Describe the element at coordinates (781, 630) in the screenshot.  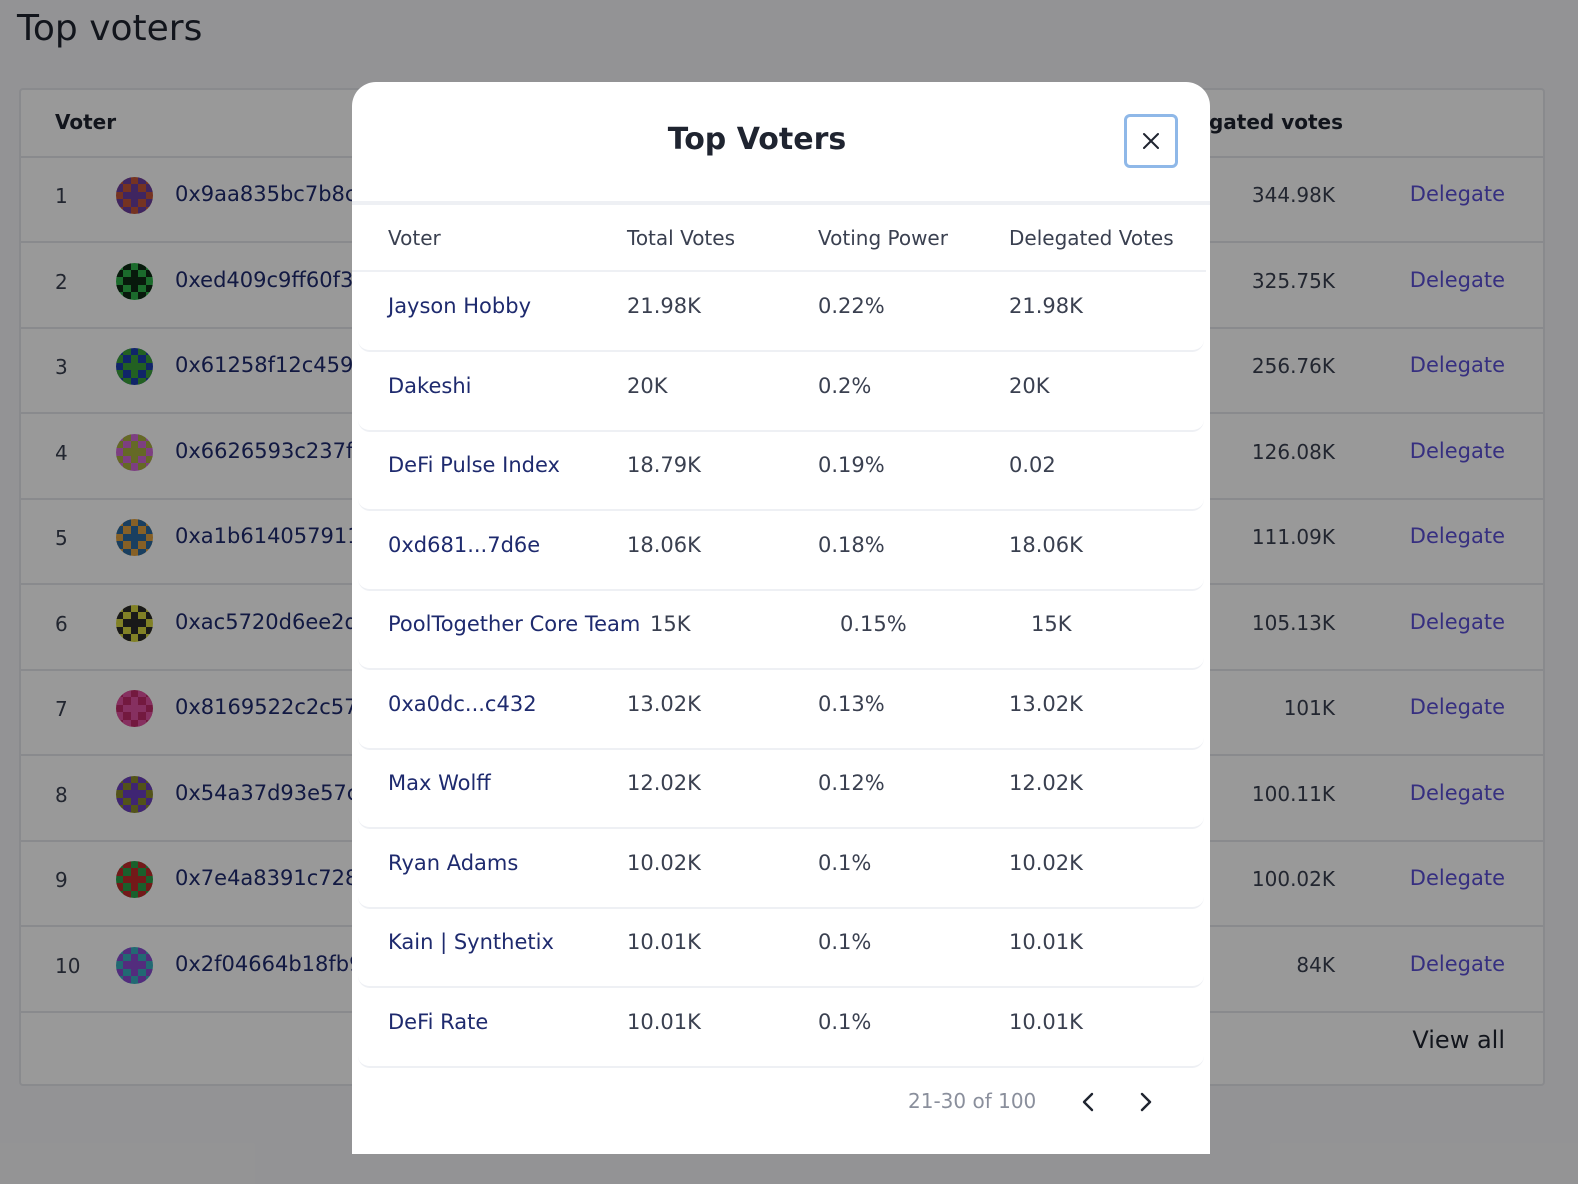
I see `voter-row: PoolTogether Core Team 15K 0.15% 15K` at that location.